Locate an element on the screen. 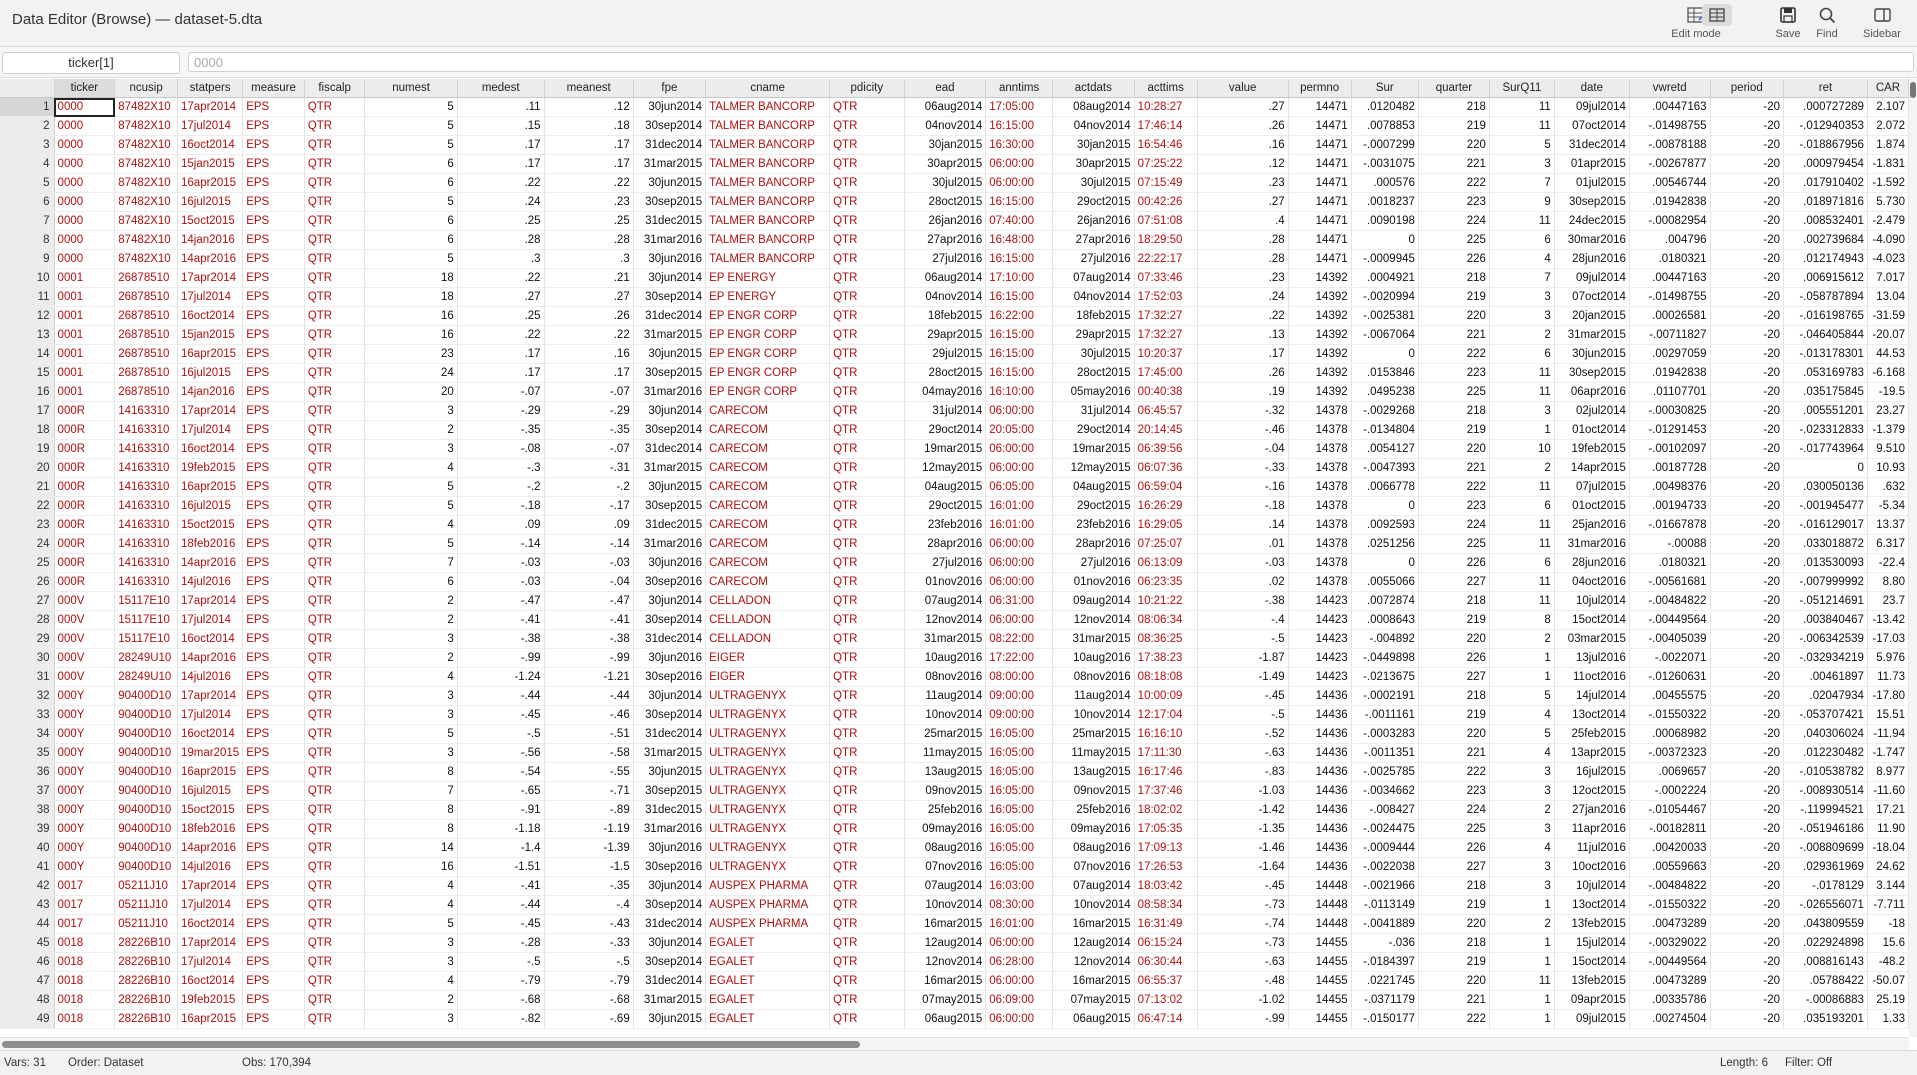  cell-Sur: .0018237 is located at coordinates (1385, 202).